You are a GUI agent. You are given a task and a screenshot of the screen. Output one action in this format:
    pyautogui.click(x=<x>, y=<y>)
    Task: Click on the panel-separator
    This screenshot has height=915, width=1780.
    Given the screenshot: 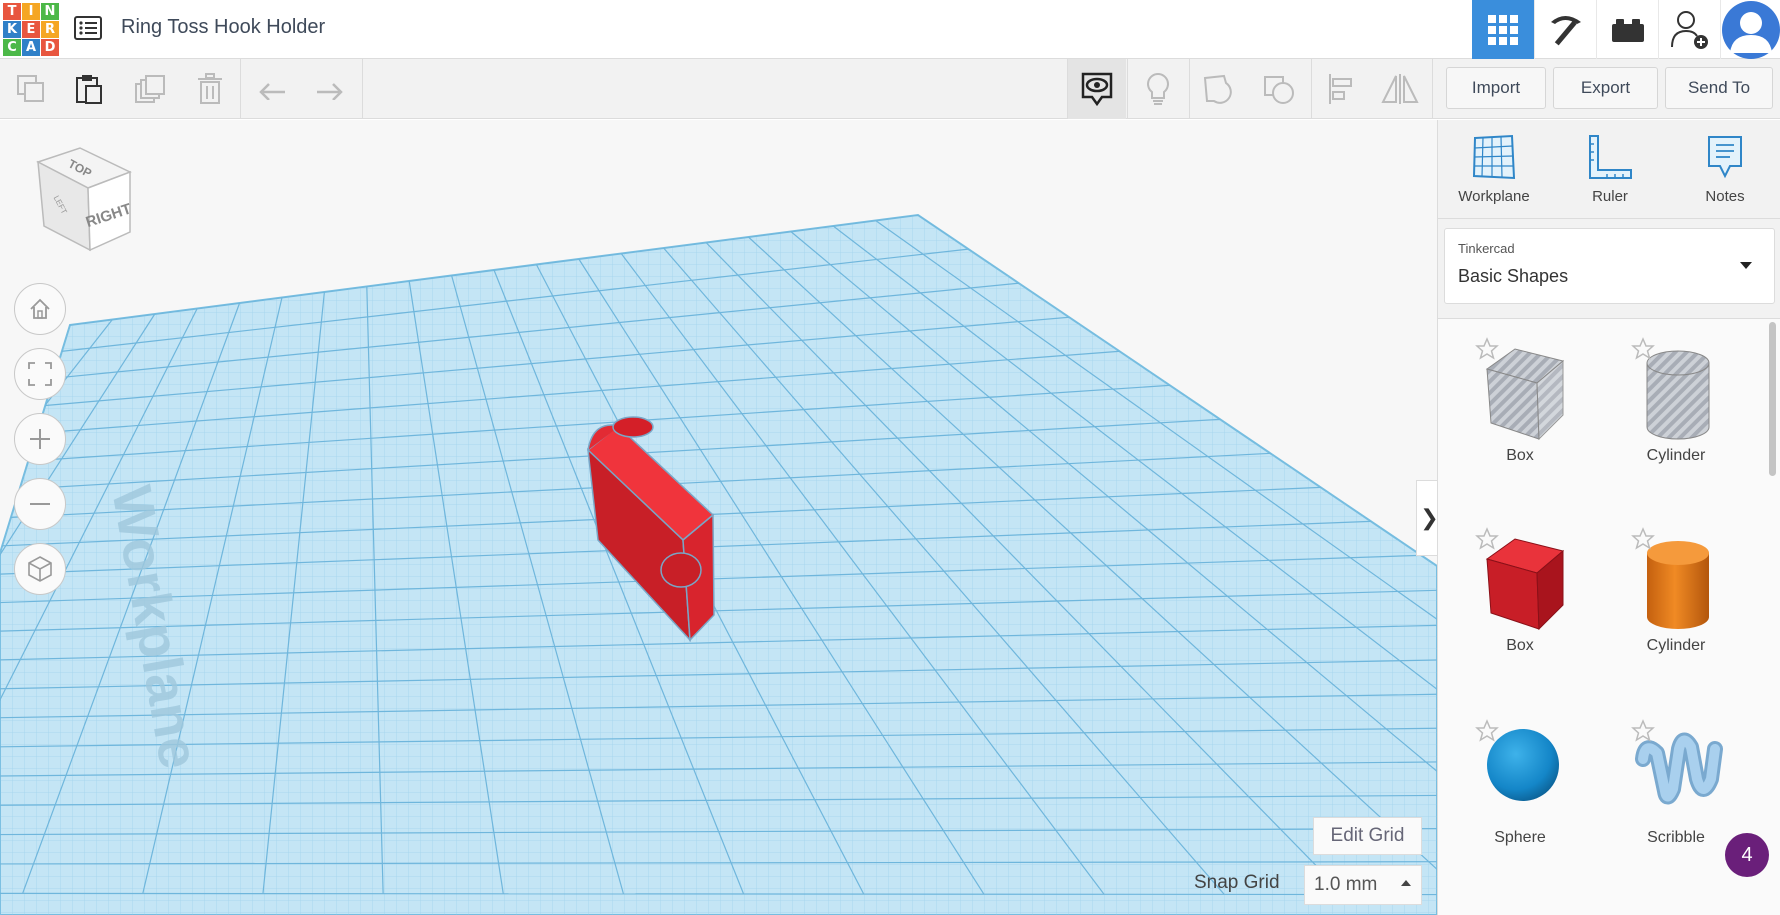 What is the action you would take?
    pyautogui.click(x=1609, y=218)
    